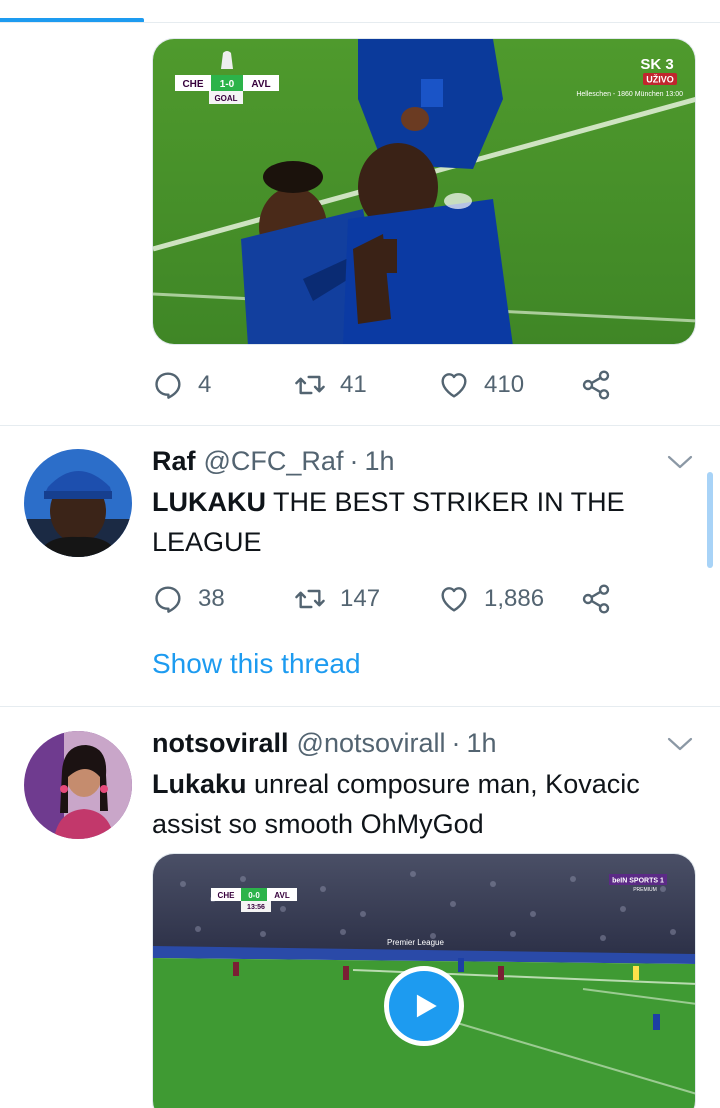 The width and height of the screenshot is (720, 1108). I want to click on user-name: Raf, so click(174, 461).